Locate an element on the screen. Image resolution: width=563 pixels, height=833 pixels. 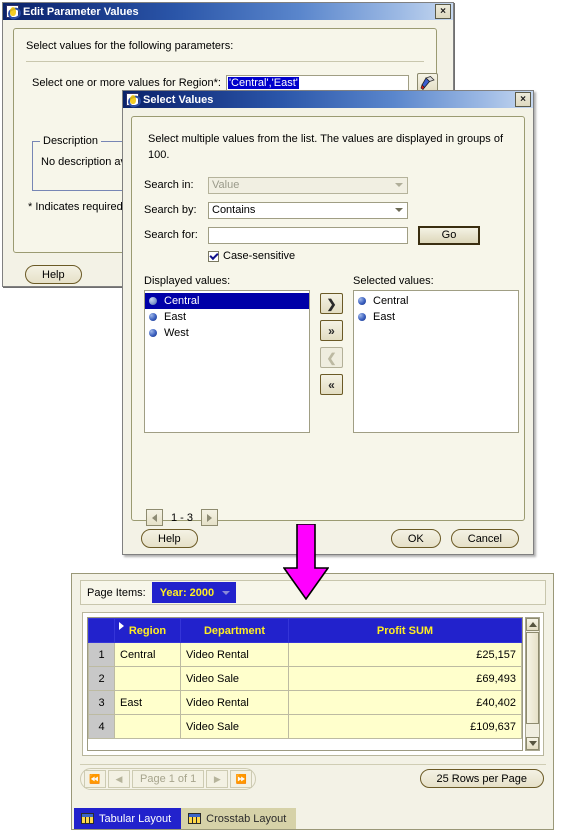
select-values-titlebar: Select Values × is located at coordinates (328, 99).